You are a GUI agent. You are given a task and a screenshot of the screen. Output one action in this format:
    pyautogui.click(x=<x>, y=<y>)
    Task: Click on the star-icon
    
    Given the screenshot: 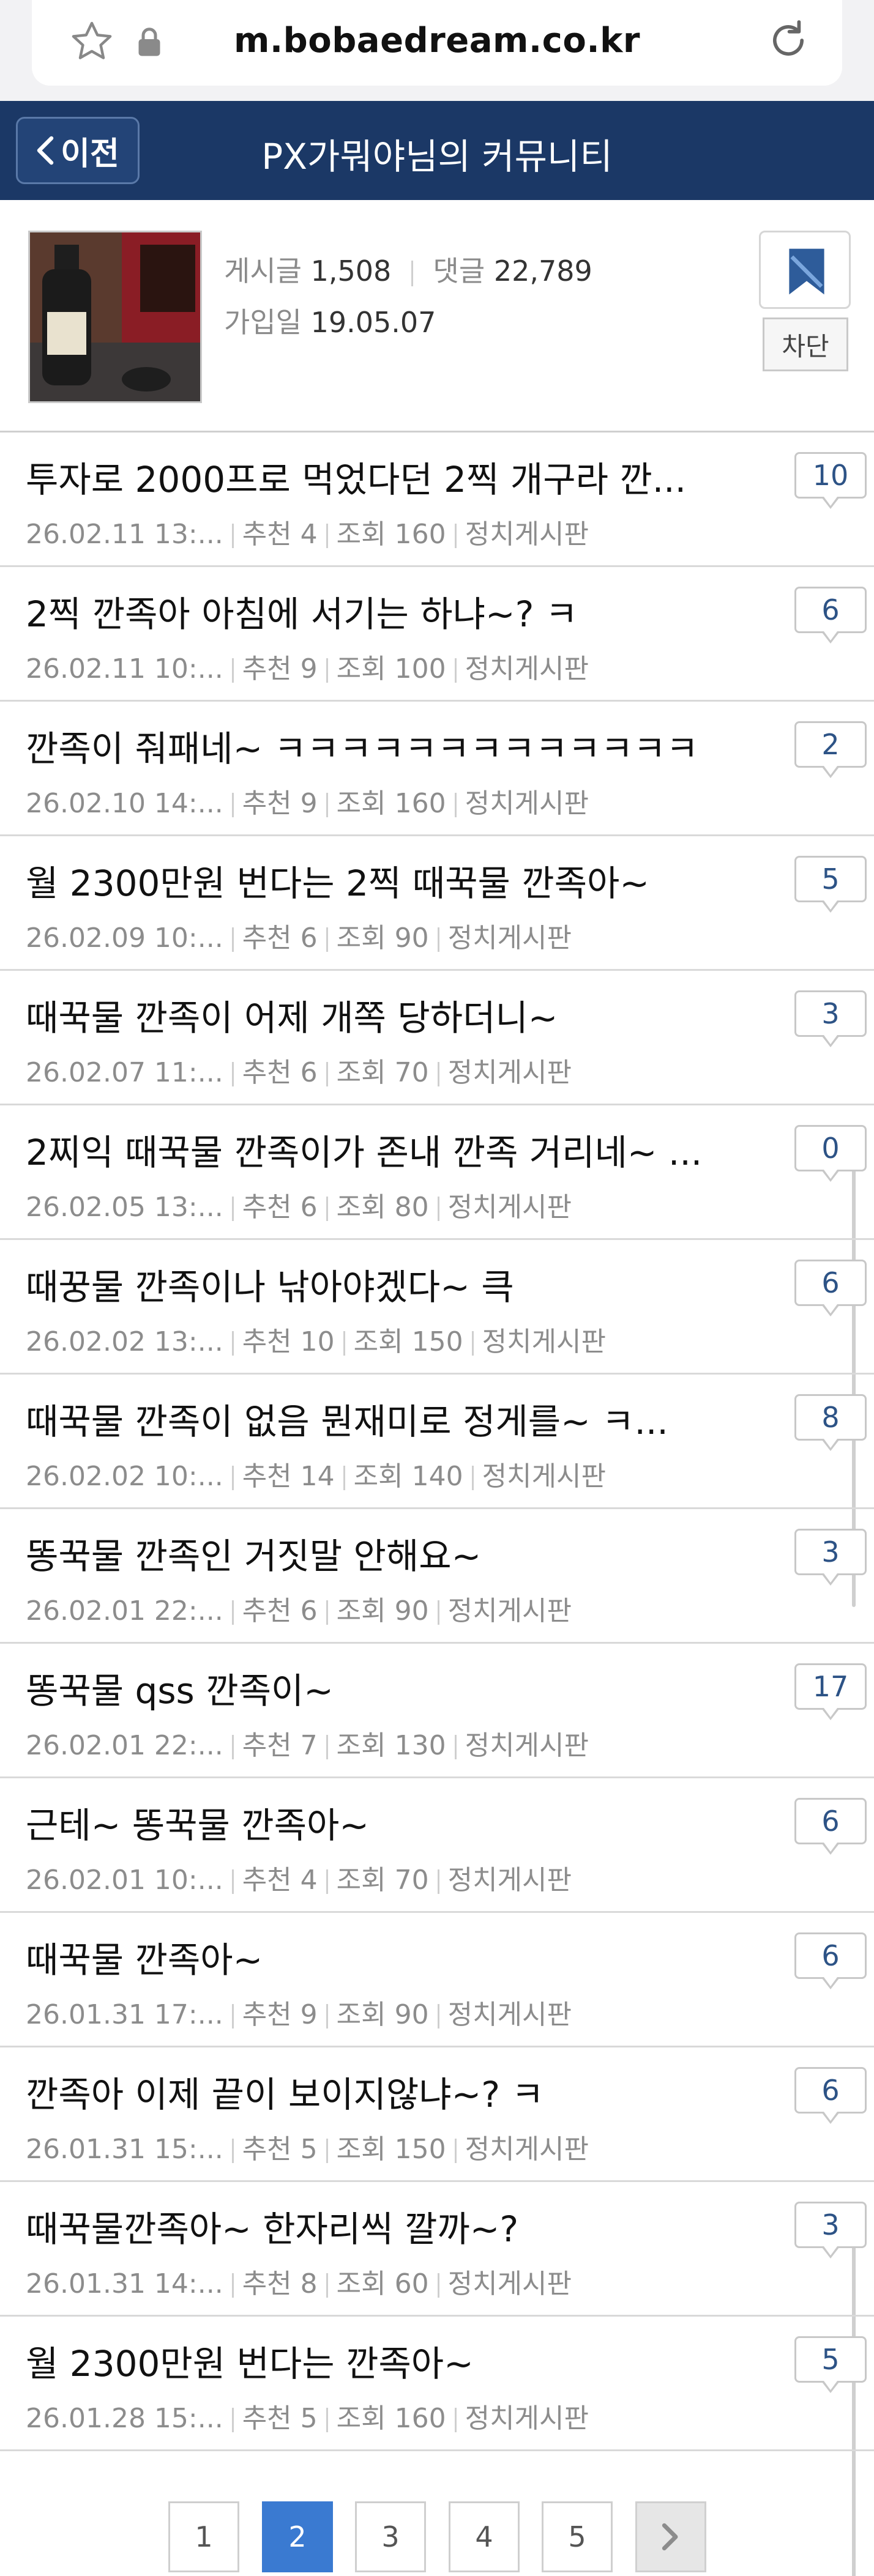 What is the action you would take?
    pyautogui.click(x=92, y=41)
    